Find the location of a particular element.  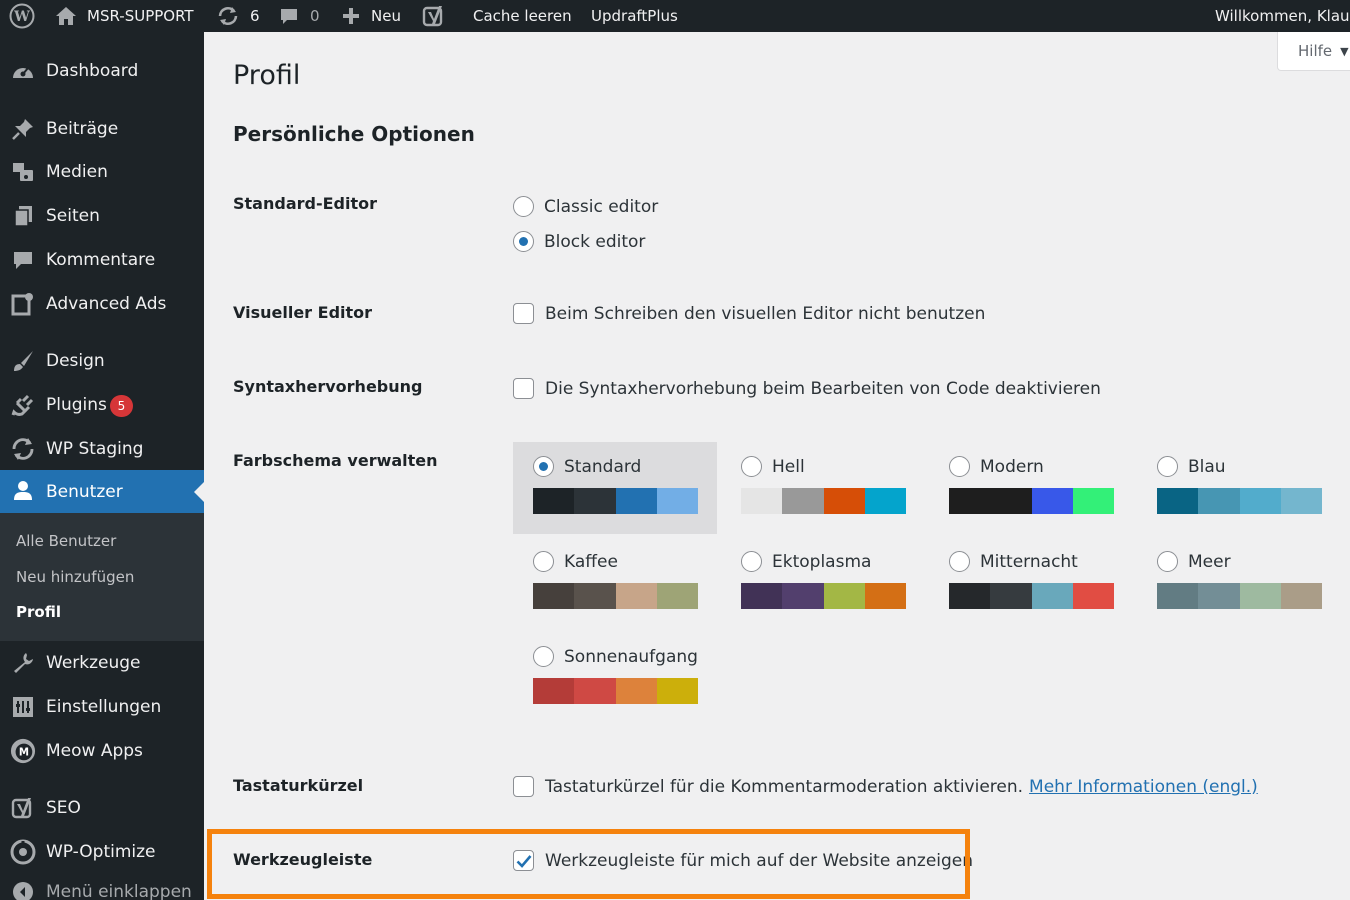

sidebar-item-advanced-ads: Advanced Ads is located at coordinates (102, 304).